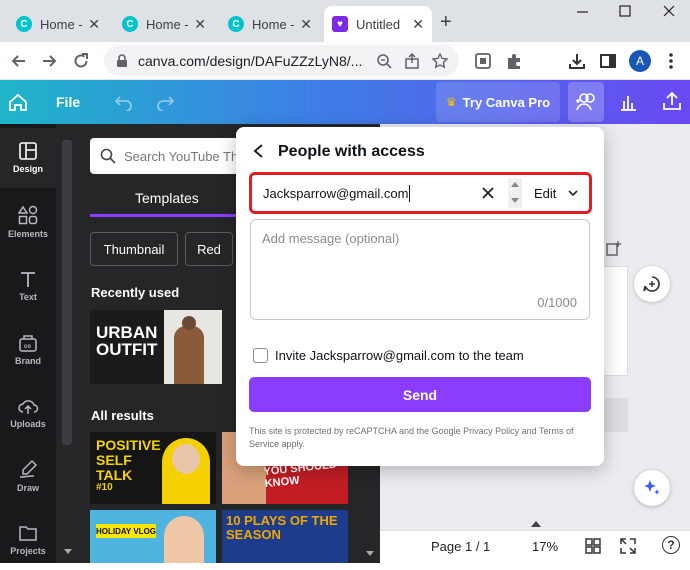 This screenshot has height=570, width=690. What do you see at coordinates (625, 10) in the screenshot?
I see `maximize-button` at bounding box center [625, 10].